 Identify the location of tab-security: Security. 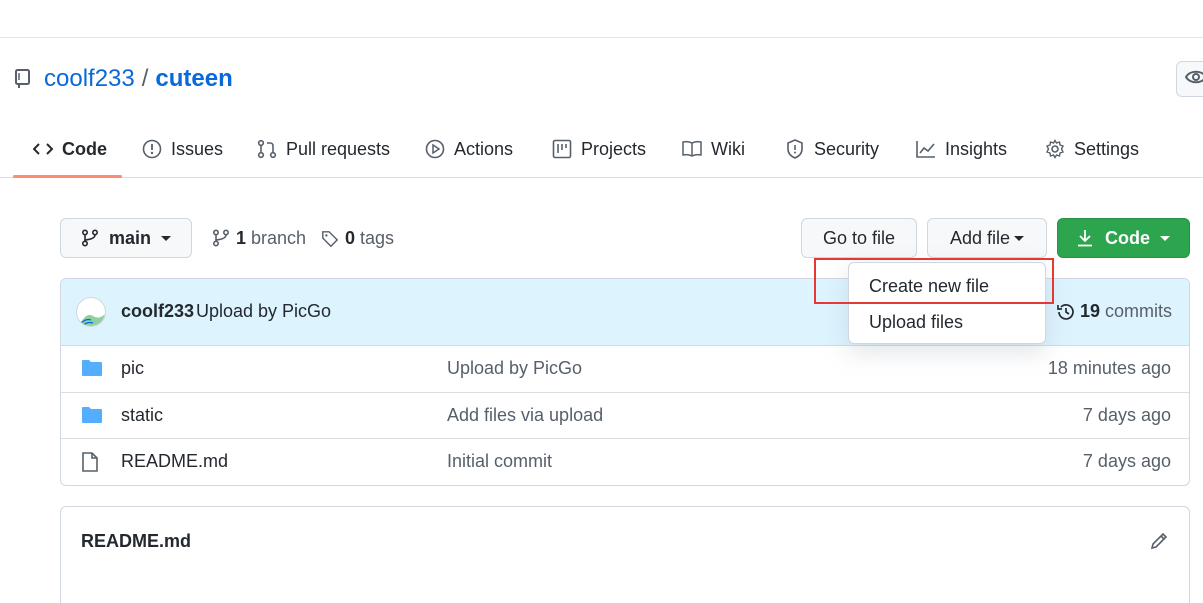
(832, 149).